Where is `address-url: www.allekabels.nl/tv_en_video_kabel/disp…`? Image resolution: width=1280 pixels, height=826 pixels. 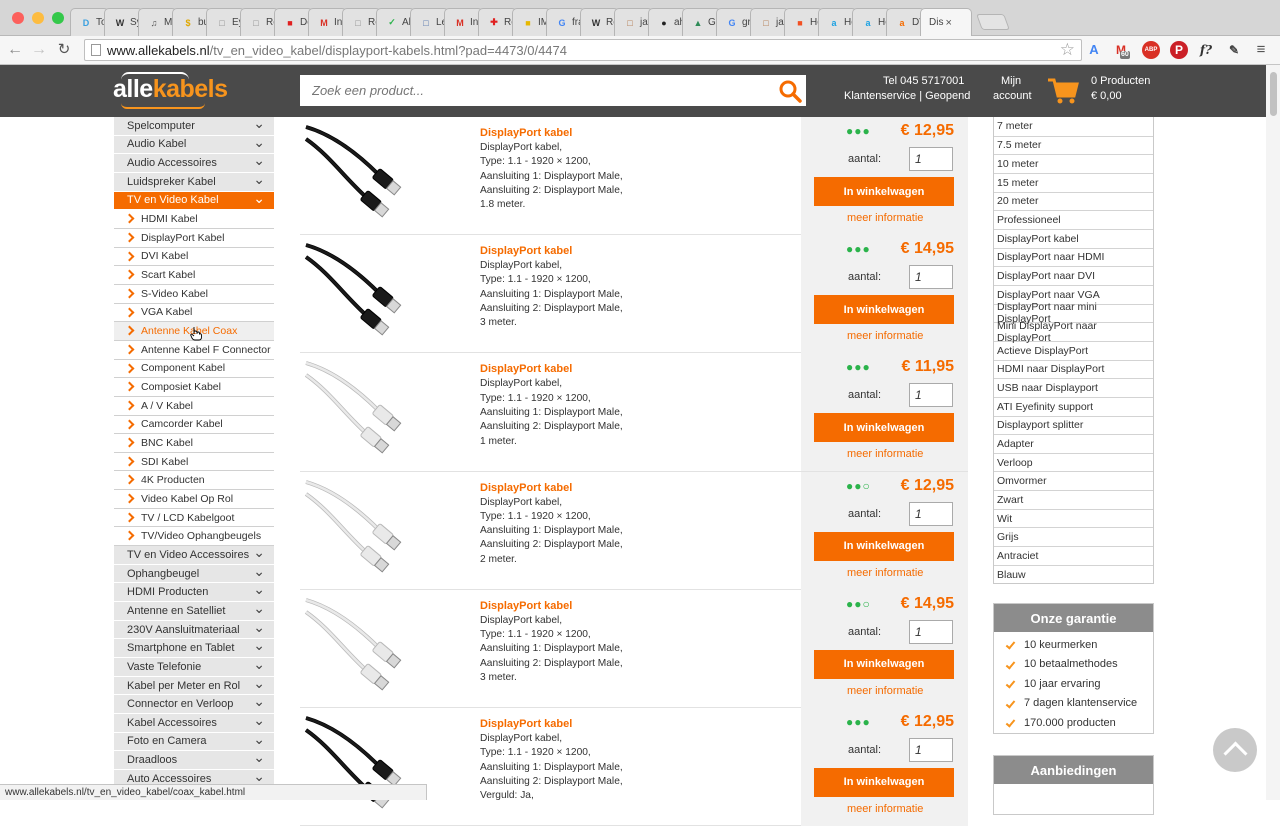
address-url: www.allekabels.nl/tv_en_video_kabel/disp… is located at coordinates (337, 50).